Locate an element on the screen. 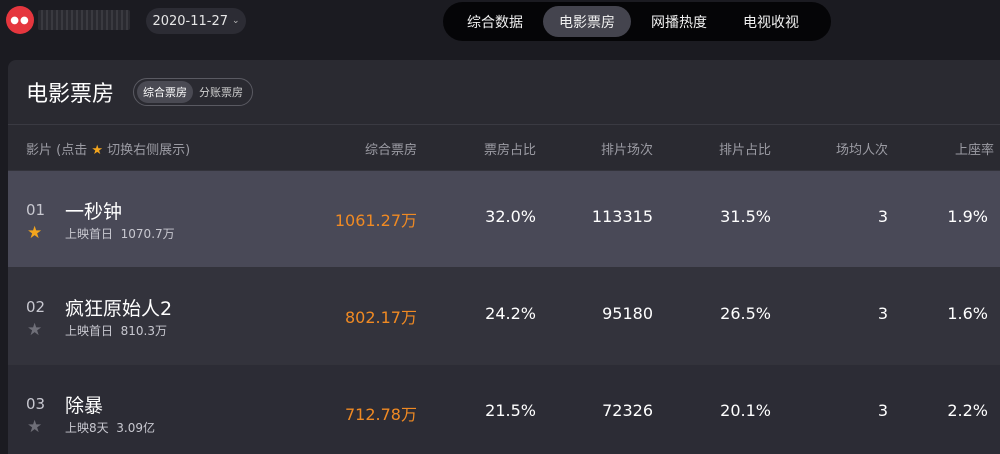 The width and height of the screenshot is (1000, 454). film-release-info: 上映8天 3.09亿 is located at coordinates (110, 428).